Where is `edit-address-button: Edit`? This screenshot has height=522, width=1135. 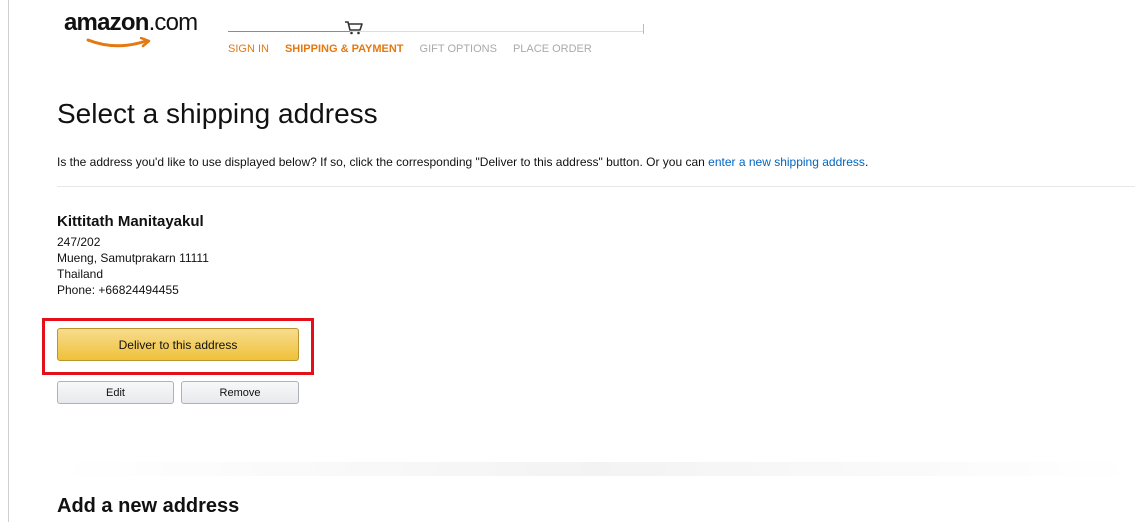 edit-address-button: Edit is located at coordinates (115, 392).